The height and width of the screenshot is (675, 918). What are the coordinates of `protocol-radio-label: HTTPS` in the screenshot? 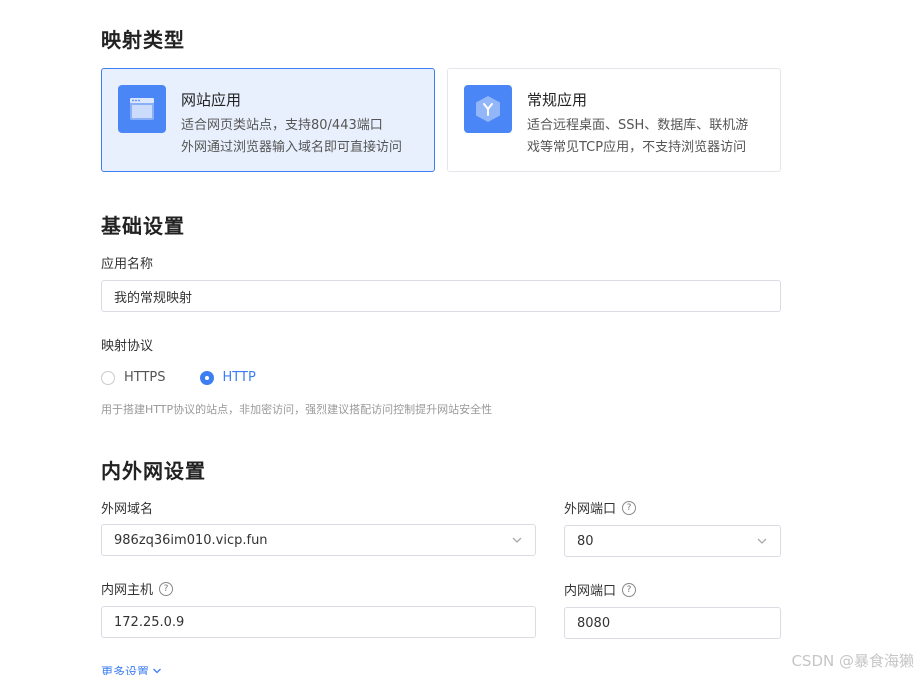 It's located at (145, 377).